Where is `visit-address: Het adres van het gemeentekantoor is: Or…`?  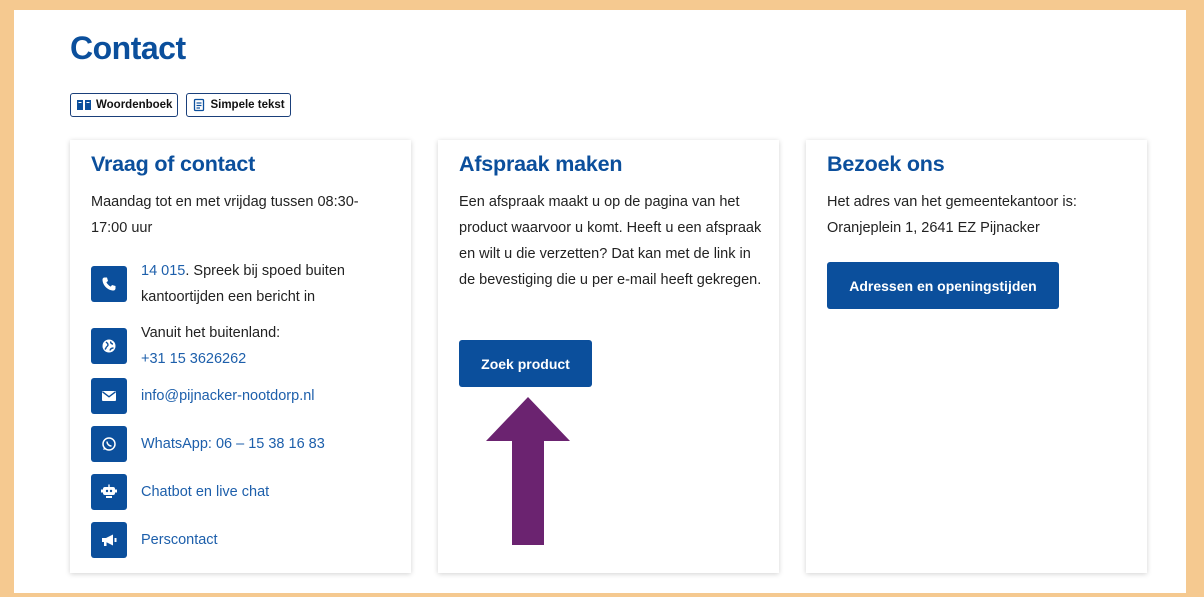 visit-address: Het adres van het gemeentekantoor is: Or… is located at coordinates (952, 215).